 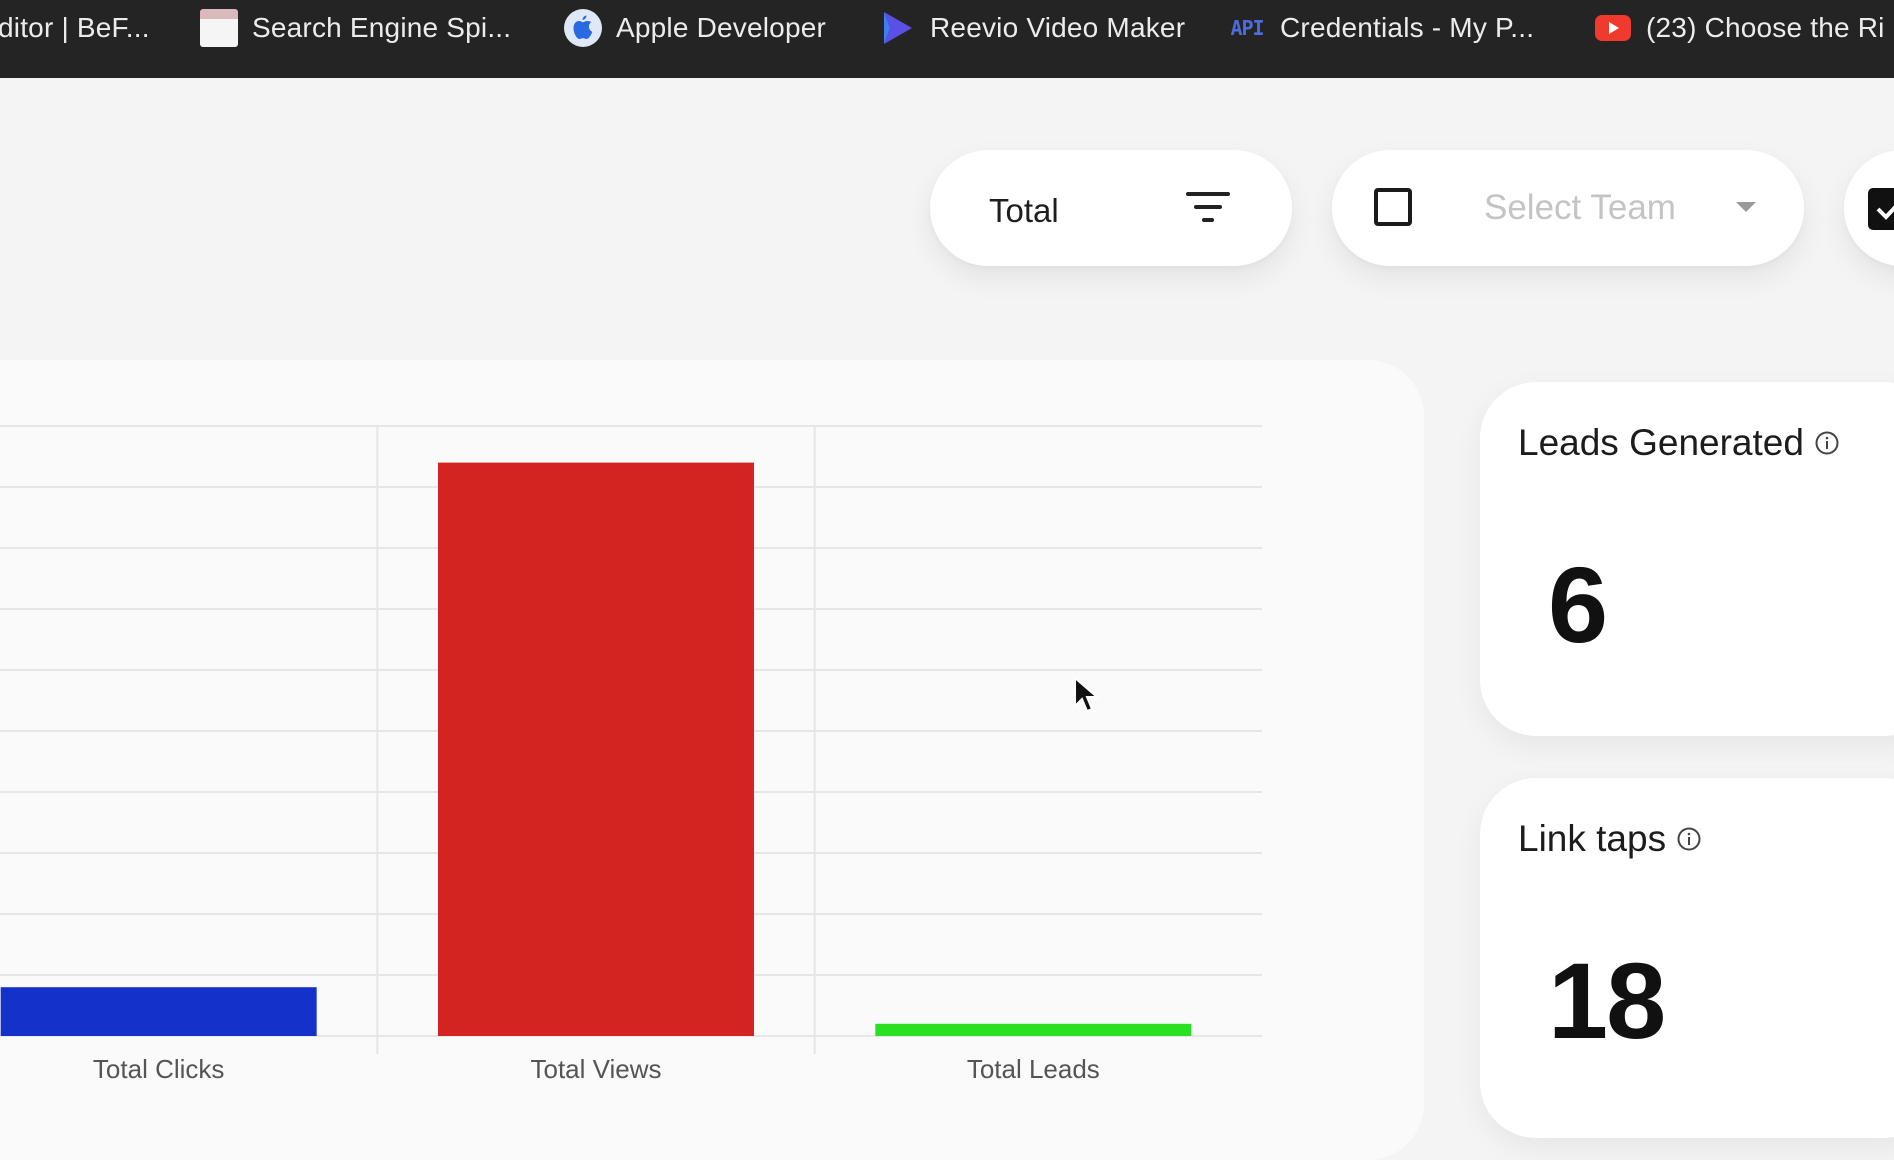 What do you see at coordinates (219, 28) in the screenshot?
I see `mole-favicon-icon` at bounding box center [219, 28].